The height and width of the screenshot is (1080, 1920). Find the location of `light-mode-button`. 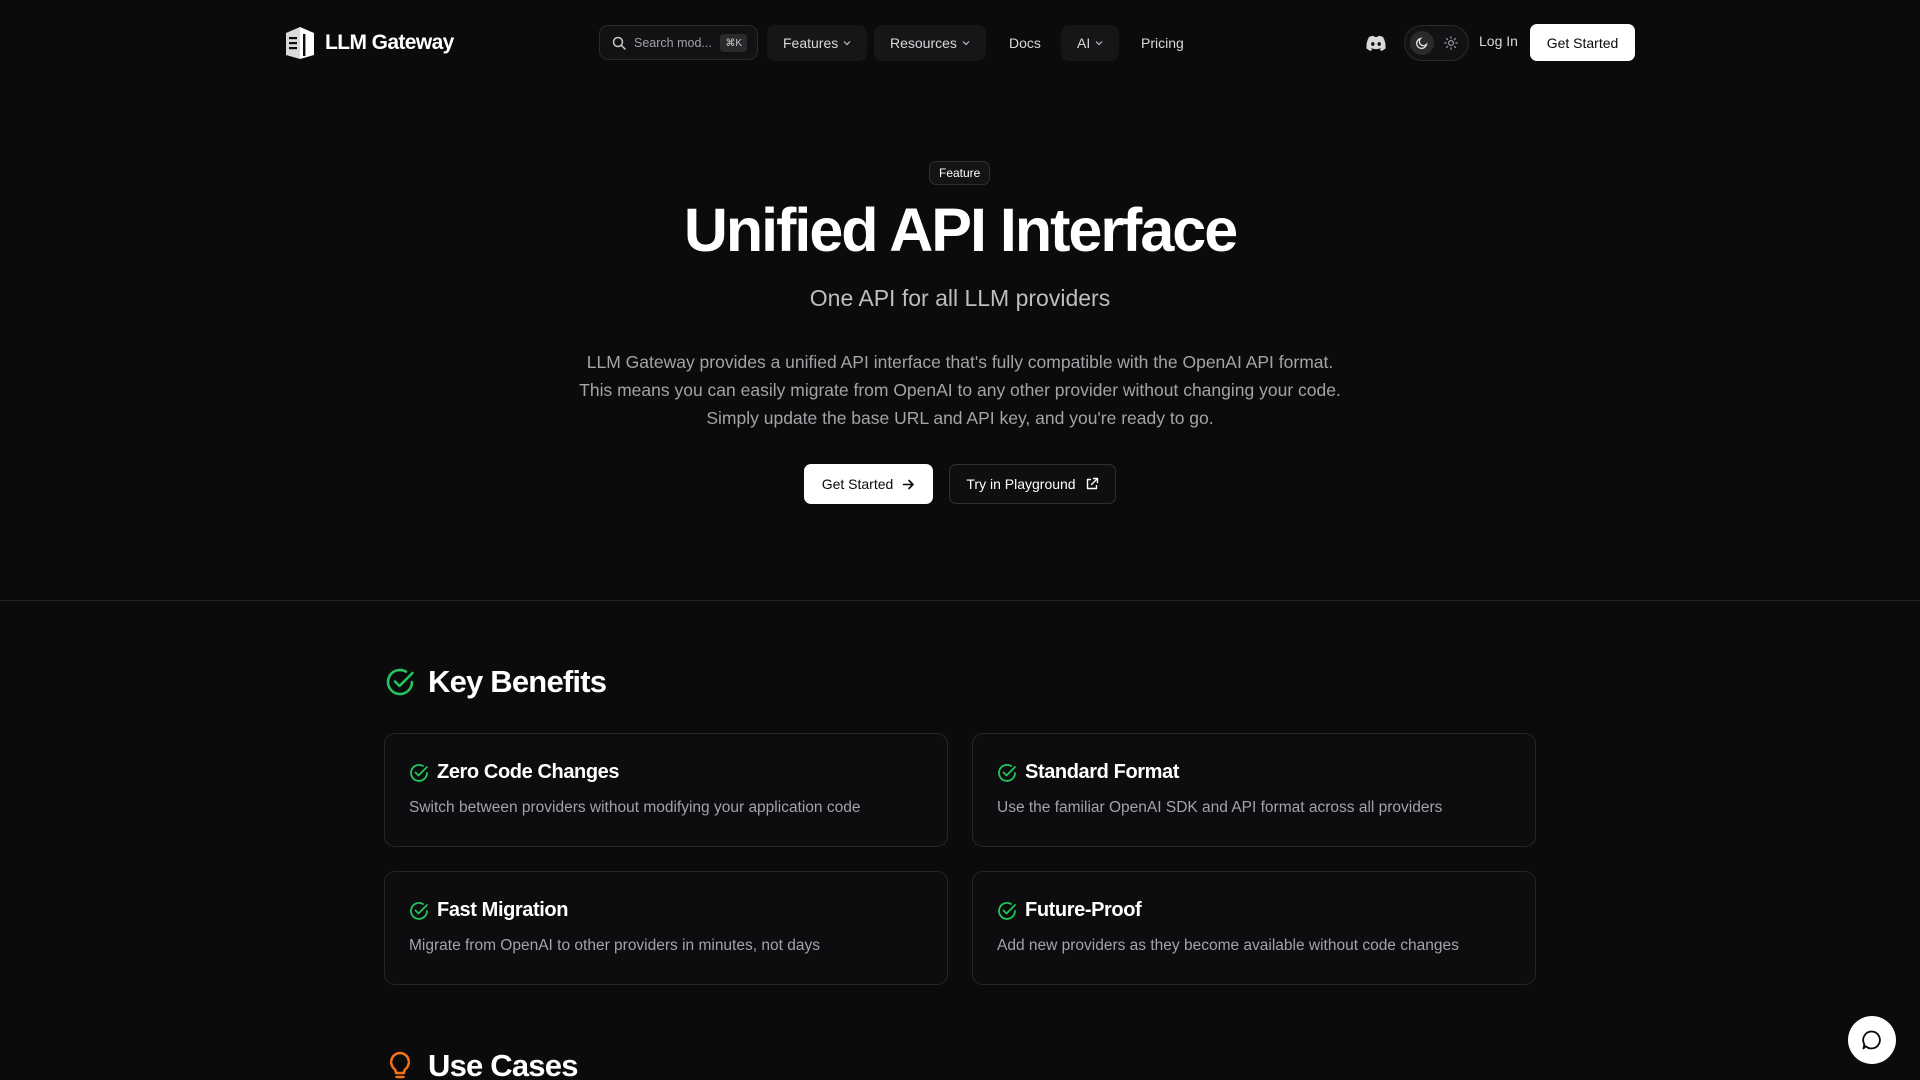

light-mode-button is located at coordinates (1451, 43).